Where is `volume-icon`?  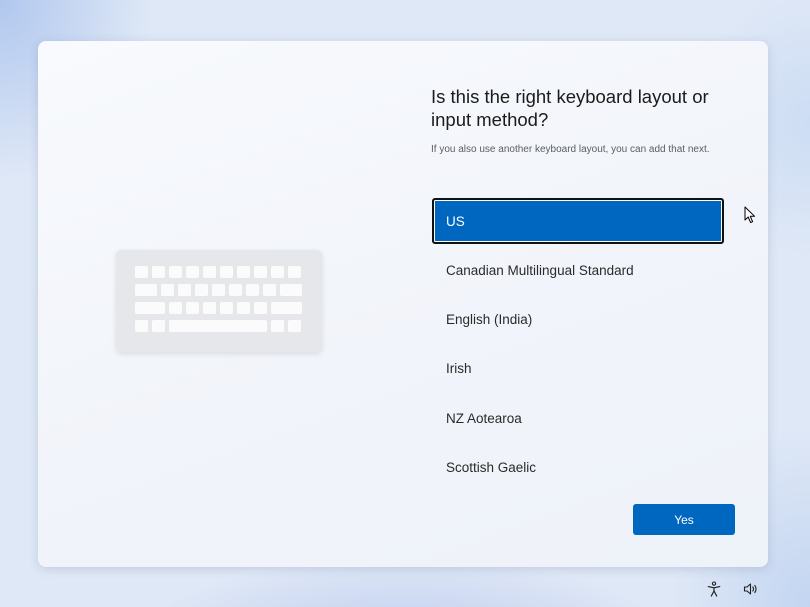
volume-icon is located at coordinates (751, 589).